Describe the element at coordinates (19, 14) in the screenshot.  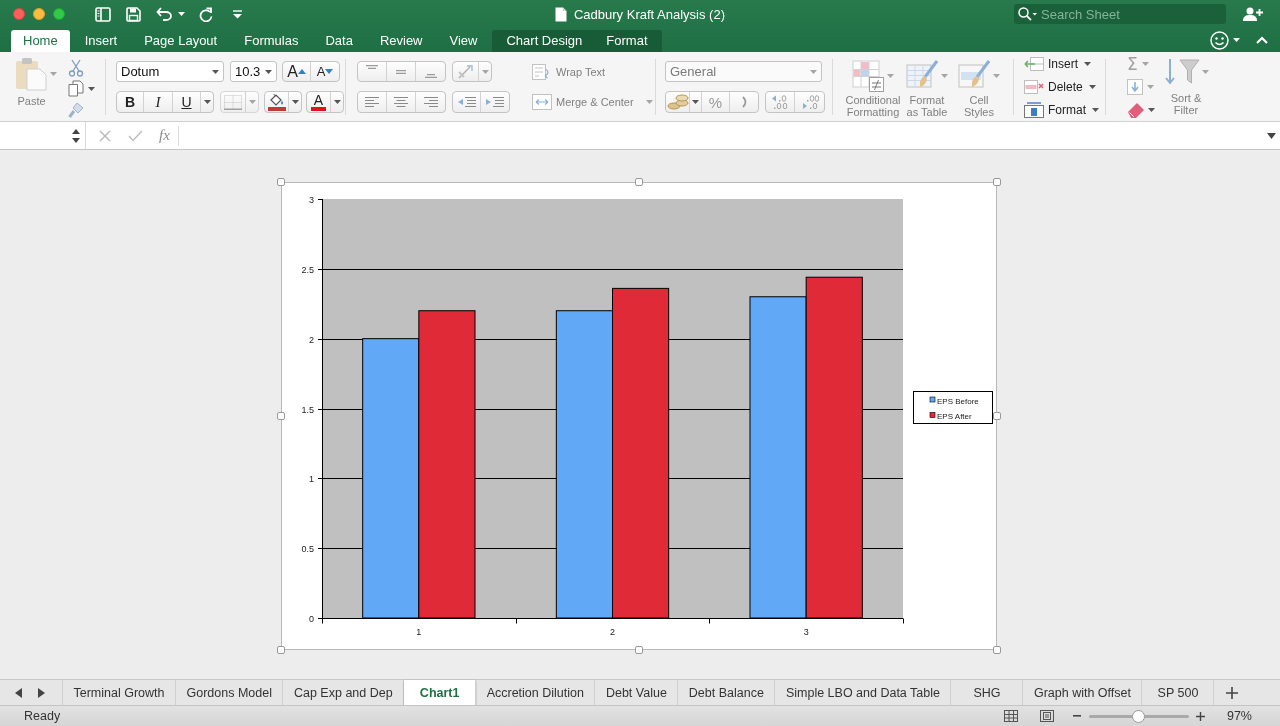
I see `close-icon` at that location.